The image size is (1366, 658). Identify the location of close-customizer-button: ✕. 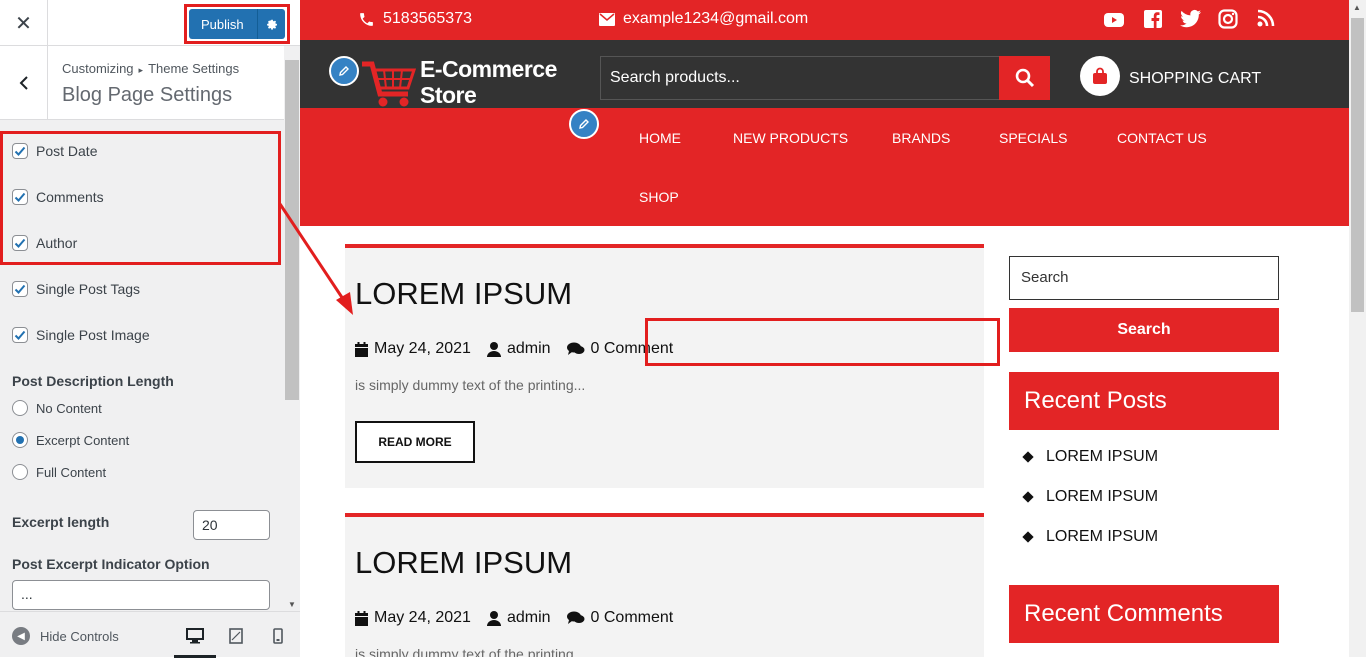
(24, 23).